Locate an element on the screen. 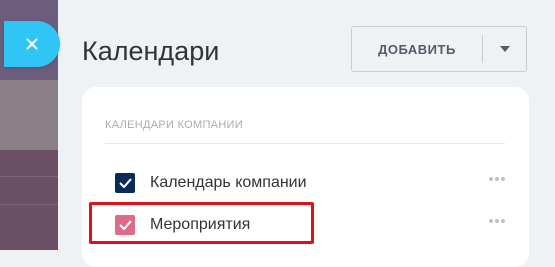 Image resolution: width=555 pixels, height=267 pixels. calendar-checkbox is located at coordinates (125, 183).